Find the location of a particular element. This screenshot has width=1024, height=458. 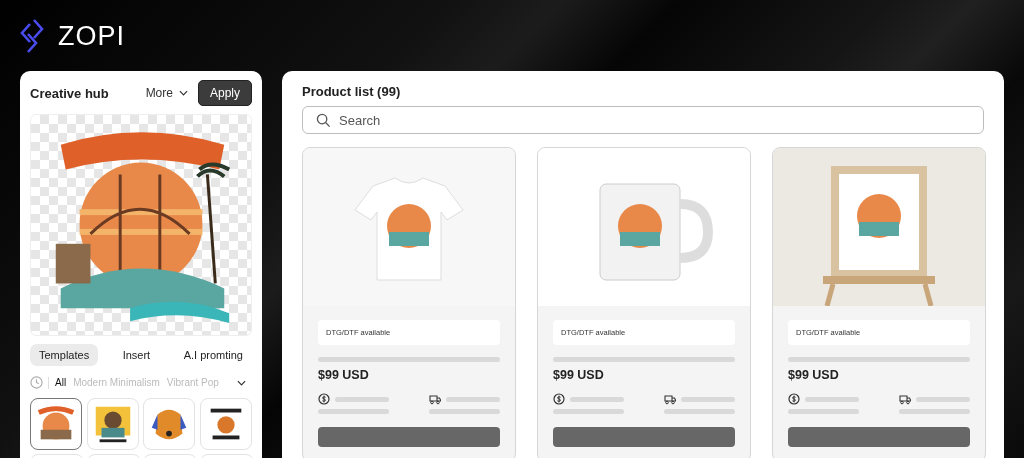

filter-chip: All is located at coordinates (61, 382).